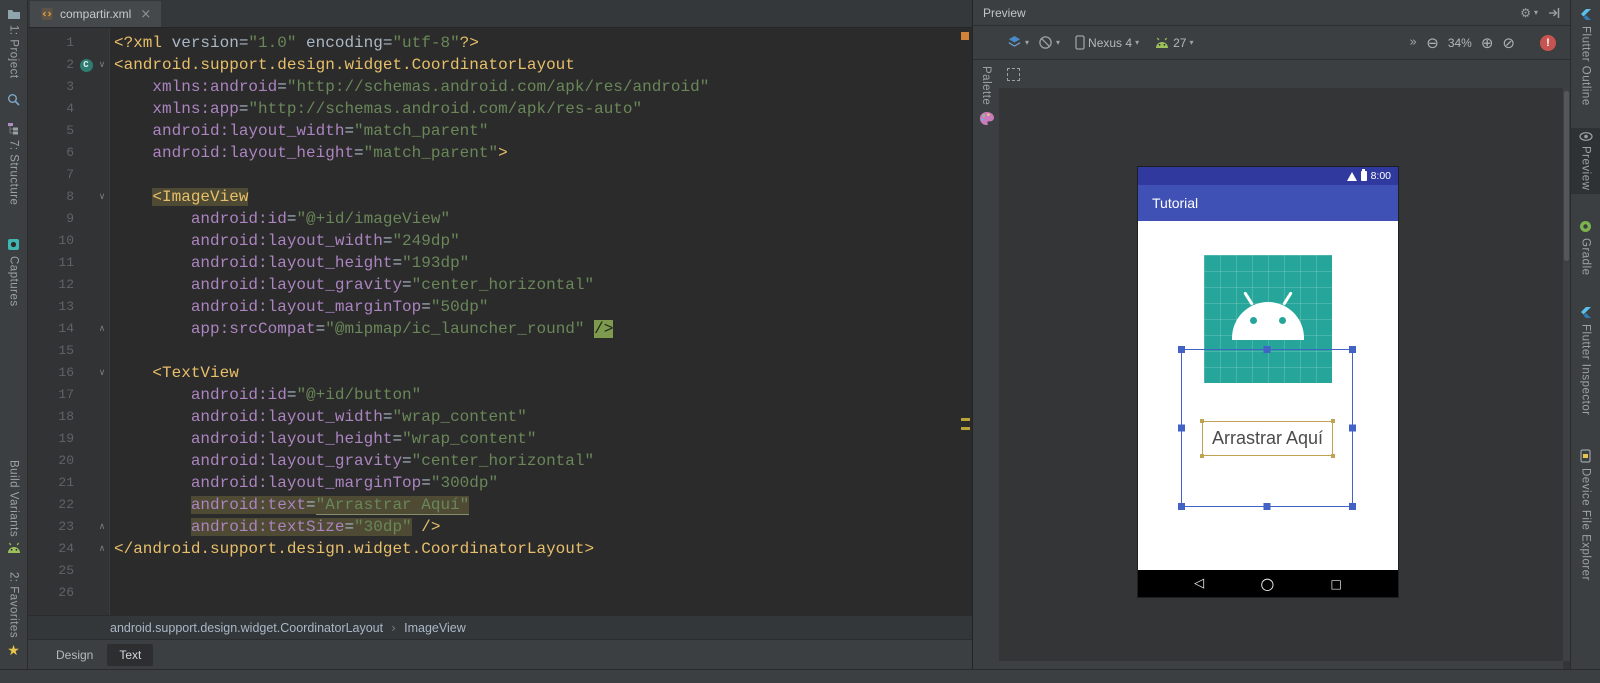 The width and height of the screenshot is (1600, 683). I want to click on code-line-16: 16 ∨ <TextView, so click(493, 373).